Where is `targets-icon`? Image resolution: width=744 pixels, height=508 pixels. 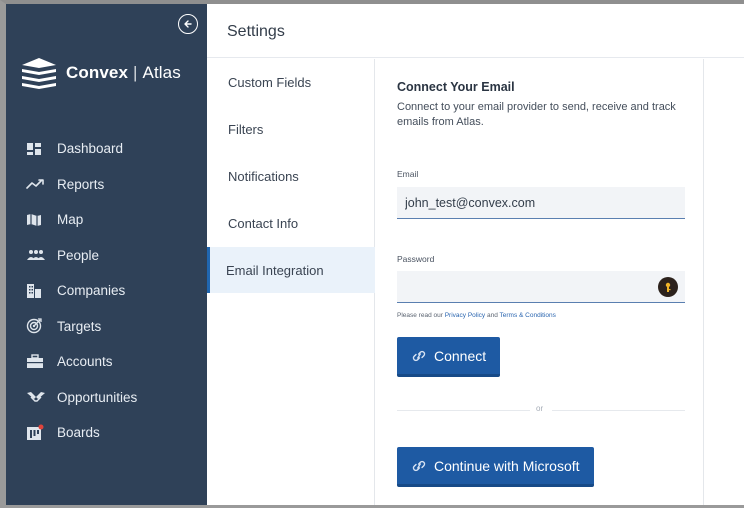 targets-icon is located at coordinates (37, 326).